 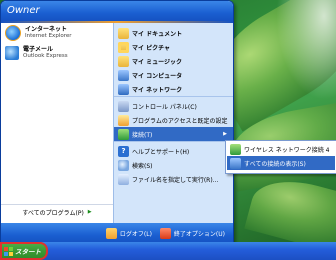 What do you see at coordinates (287, 150) in the screenshot?
I see `submenu-item-label: ワイヤレス ネットワーク接続 4` at bounding box center [287, 150].